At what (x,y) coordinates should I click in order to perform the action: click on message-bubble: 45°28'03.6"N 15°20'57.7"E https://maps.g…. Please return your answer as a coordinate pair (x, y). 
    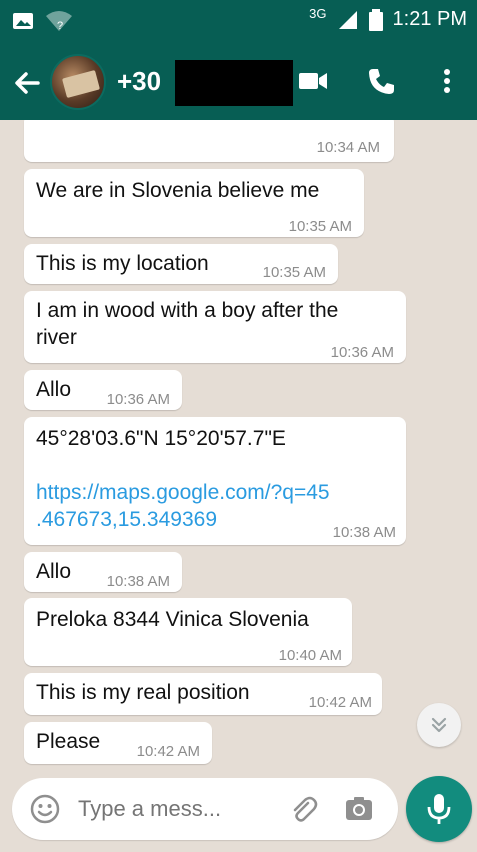
    Looking at the image, I should click on (215, 481).